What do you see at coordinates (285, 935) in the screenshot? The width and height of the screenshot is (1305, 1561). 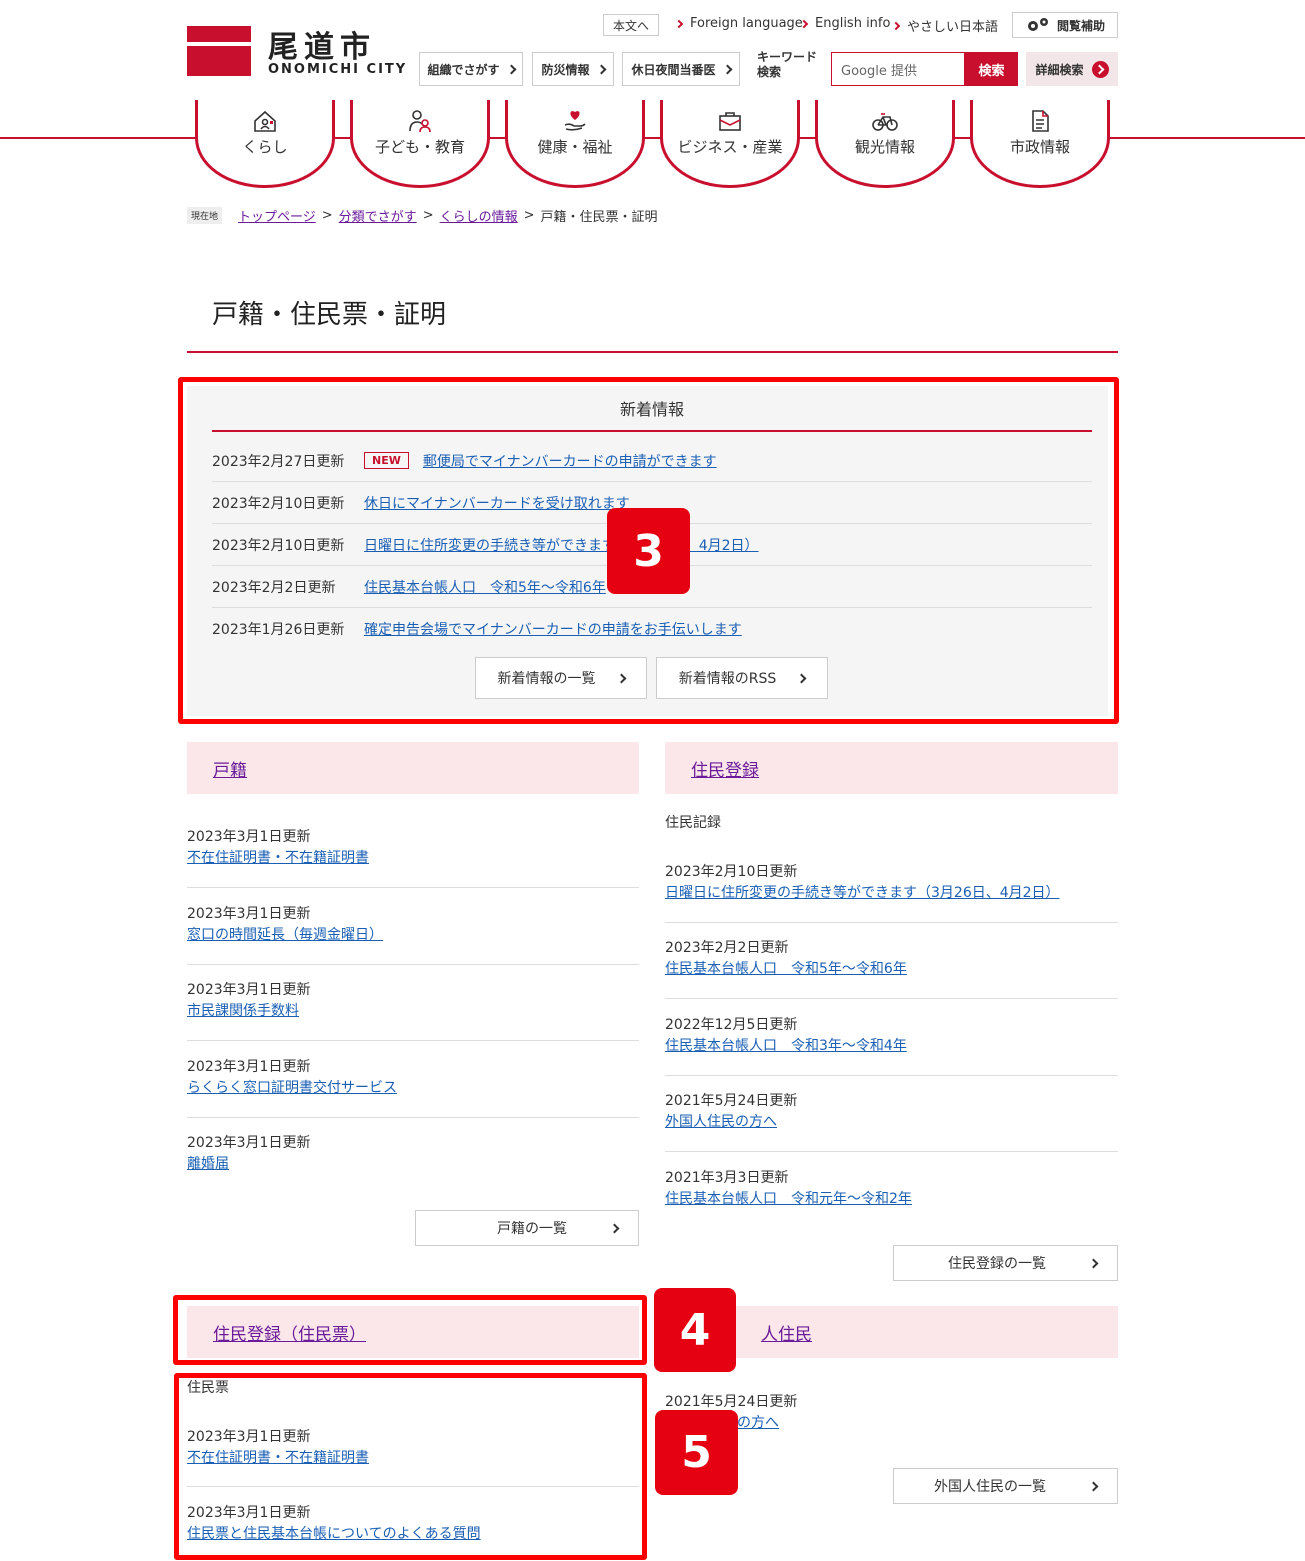 I see `list-item-link: 窓口の時間延長（毎週金曜日）` at bounding box center [285, 935].